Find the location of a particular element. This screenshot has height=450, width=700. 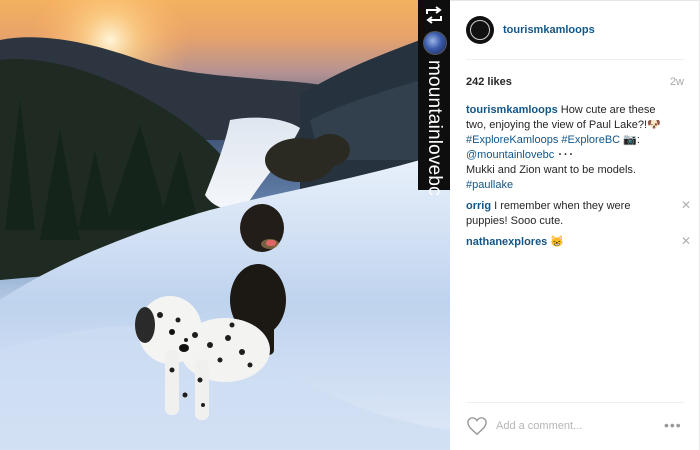

hashtag-paullake: #paullake is located at coordinates (489, 185).